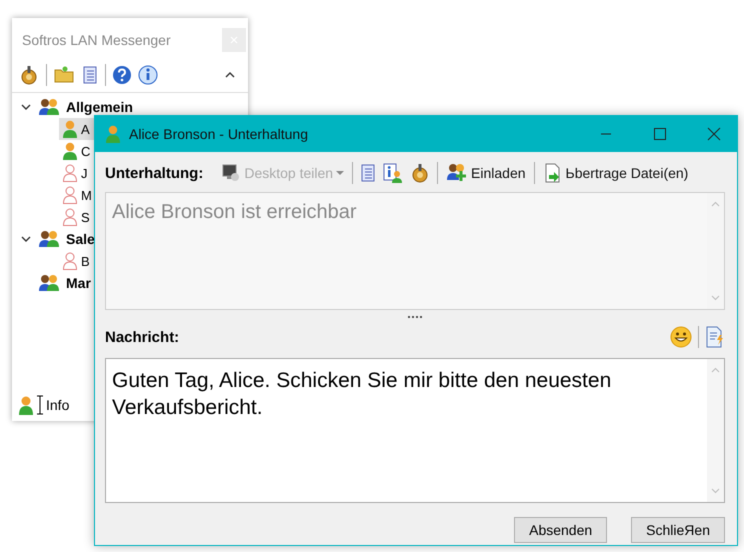  What do you see at coordinates (80, 239) in the screenshot?
I see `group-name: Sale` at bounding box center [80, 239].